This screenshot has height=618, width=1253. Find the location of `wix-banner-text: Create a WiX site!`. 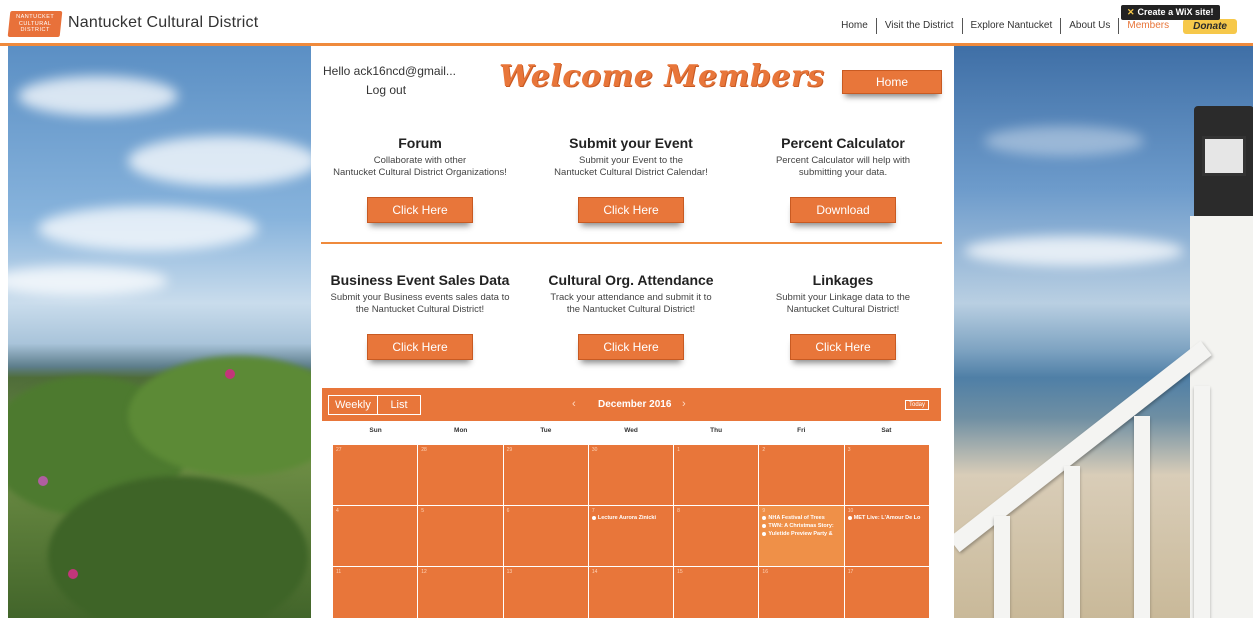

wix-banner-text: Create a WiX site! is located at coordinates (1175, 12).